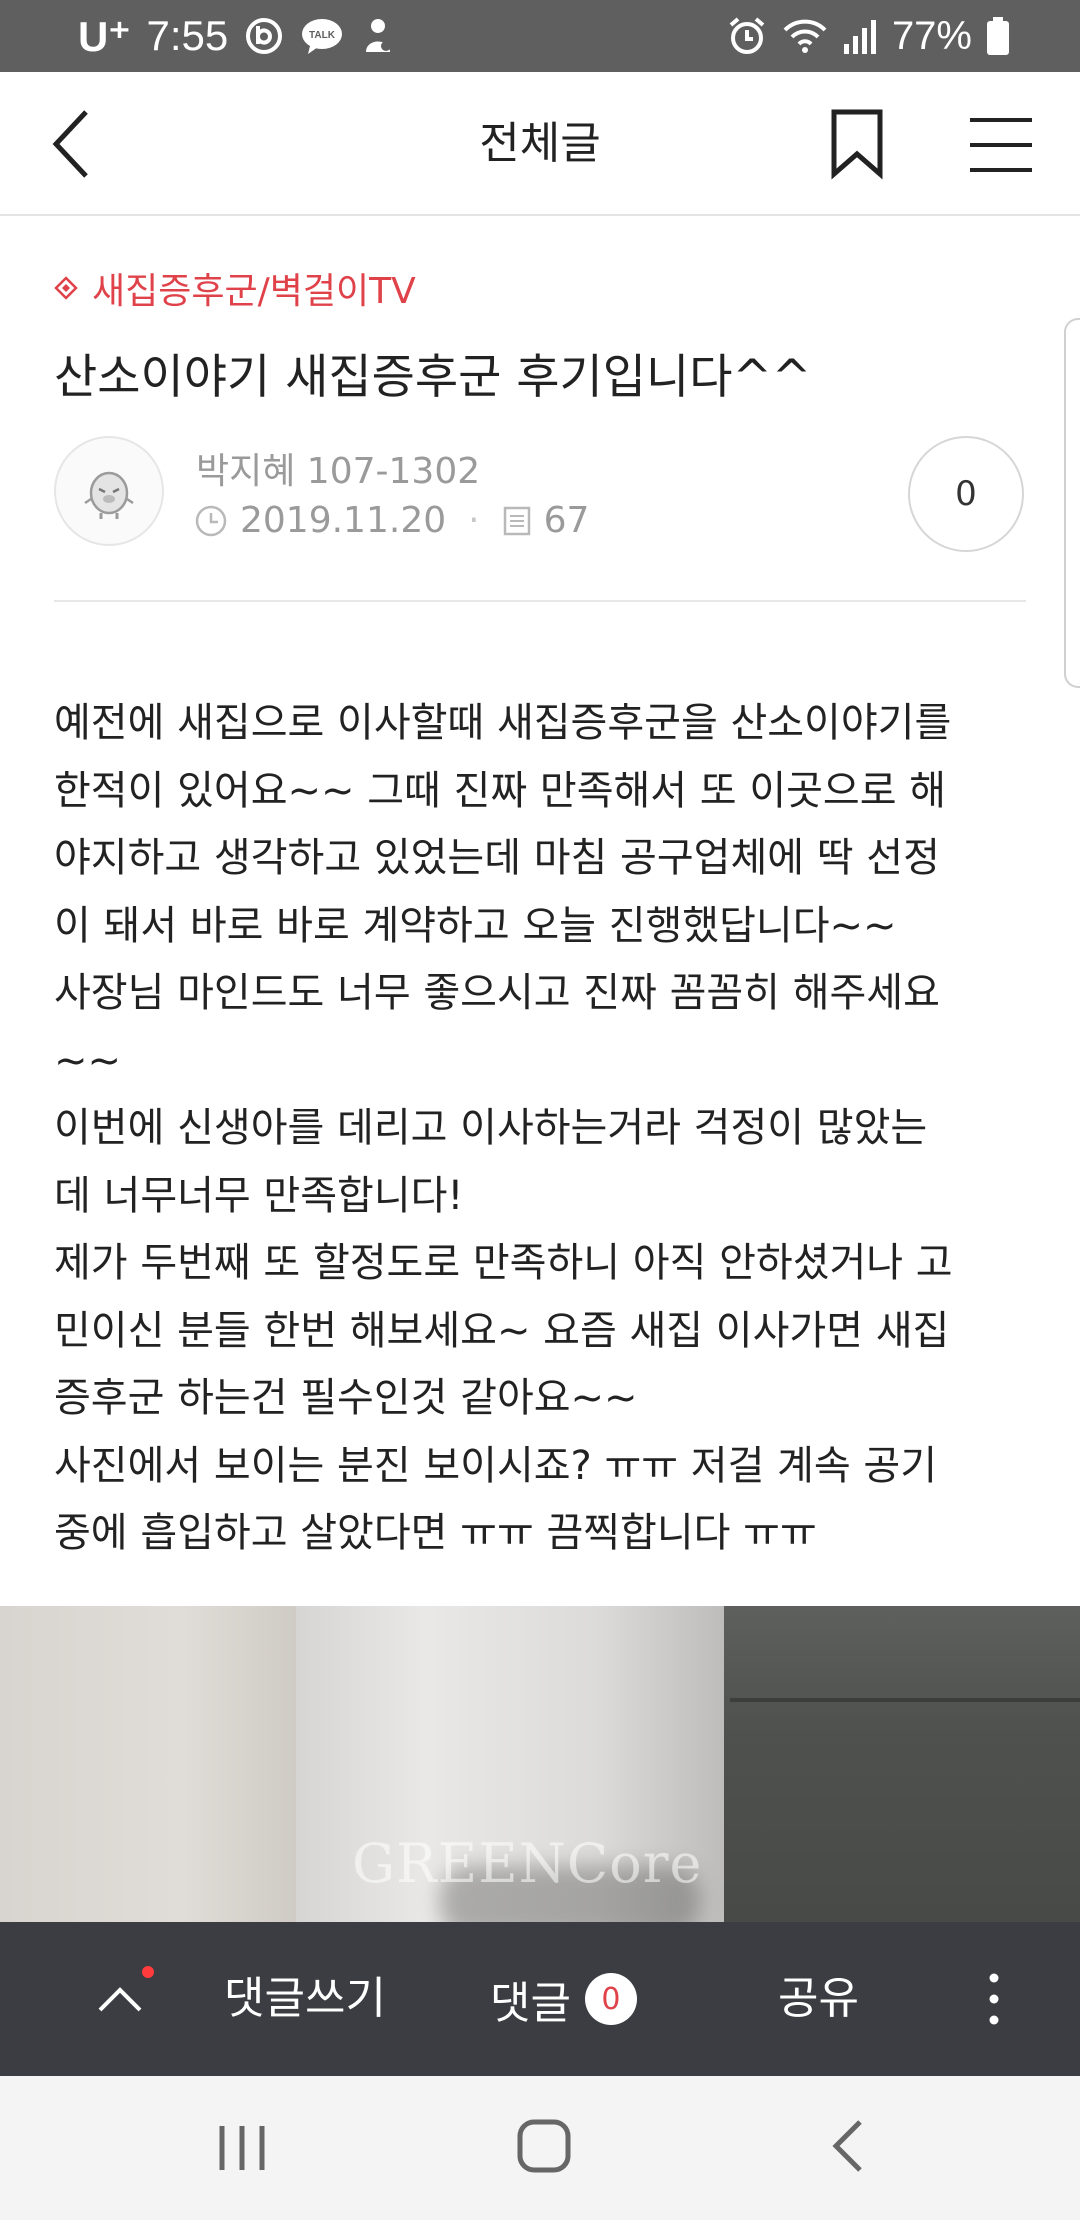 Image resolution: width=1080 pixels, height=2220 pixels. Describe the element at coordinates (259, 1195) in the screenshot. I see `body-line: 데 너무너무 만족합니다!` at that location.